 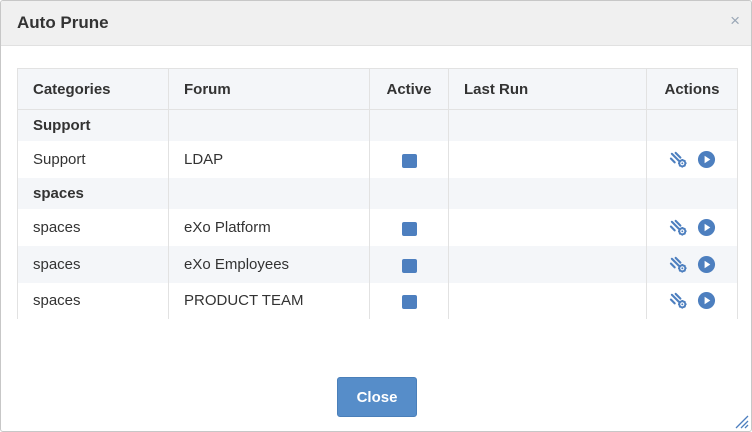 I want to click on row-forum: PRODUCT TEAM, so click(x=269, y=300).